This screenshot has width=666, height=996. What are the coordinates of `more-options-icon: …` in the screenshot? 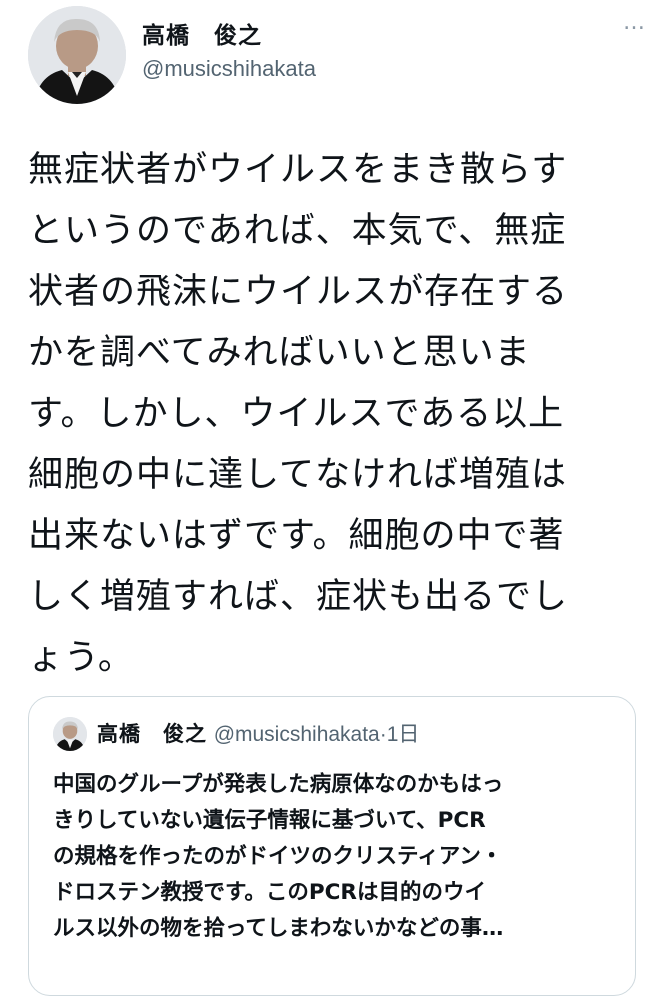 It's located at (634, 23).